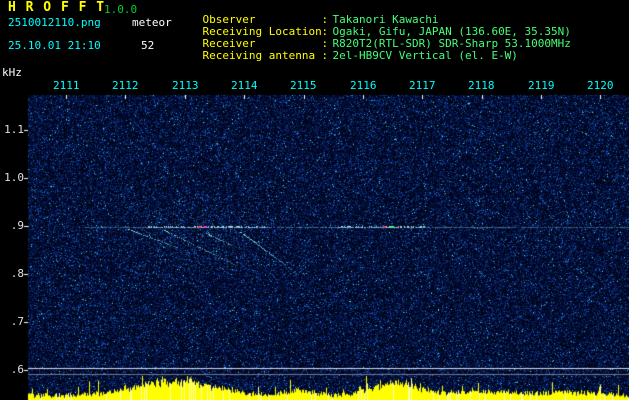  I want to click on x-tick-label: 2118, so click(481, 85).